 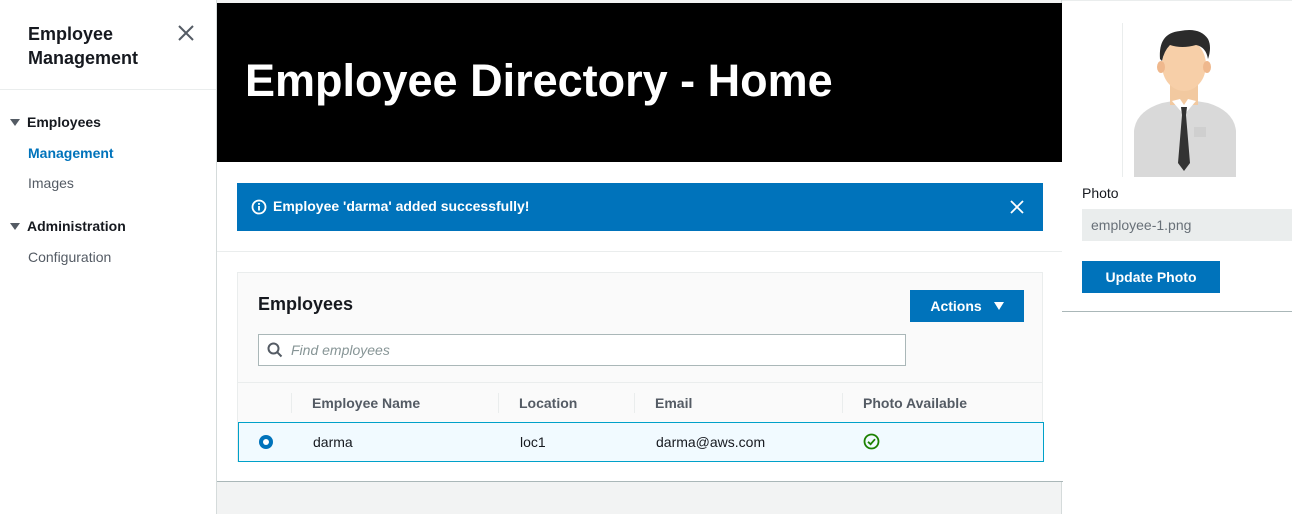 What do you see at coordinates (83, 46) in the screenshot?
I see `sidebar-title: Employee Management` at bounding box center [83, 46].